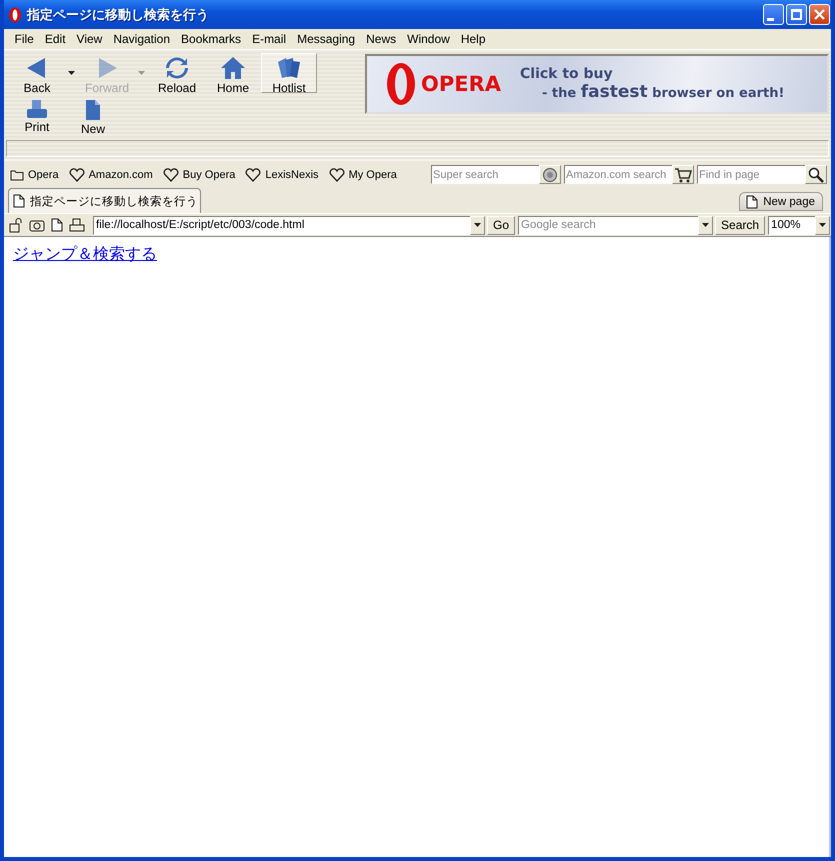  What do you see at coordinates (281, 225) in the screenshot?
I see `address-field: file://localhost/E:/script/etc/003/code.html` at bounding box center [281, 225].